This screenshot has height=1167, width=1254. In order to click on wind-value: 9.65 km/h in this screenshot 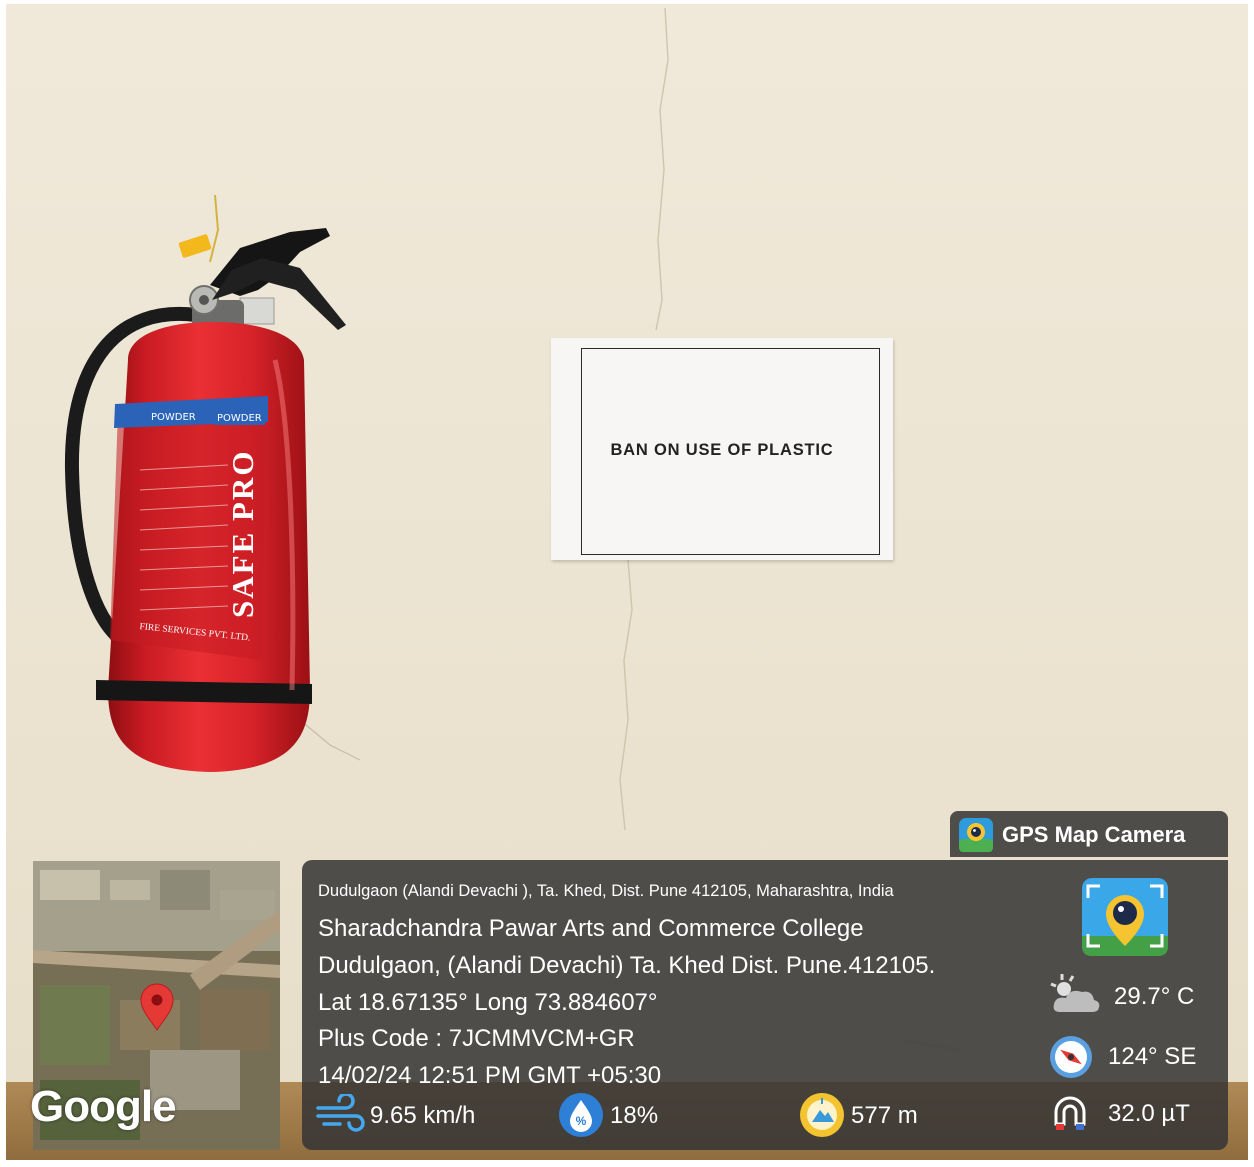, I will do `click(423, 1115)`.